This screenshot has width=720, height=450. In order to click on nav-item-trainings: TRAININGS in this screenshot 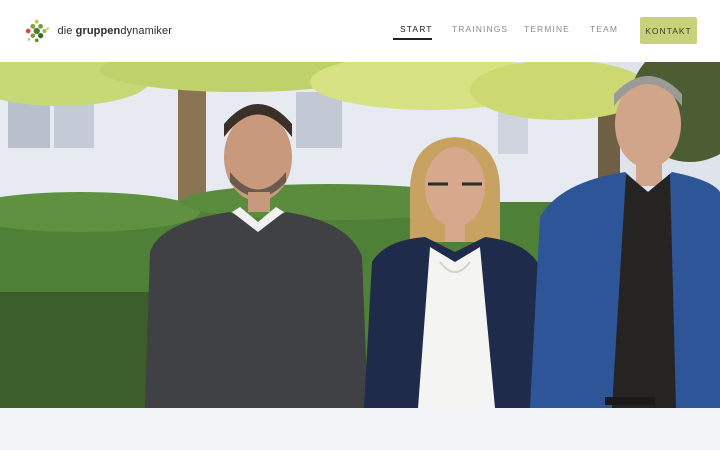, I will do `click(480, 29)`.